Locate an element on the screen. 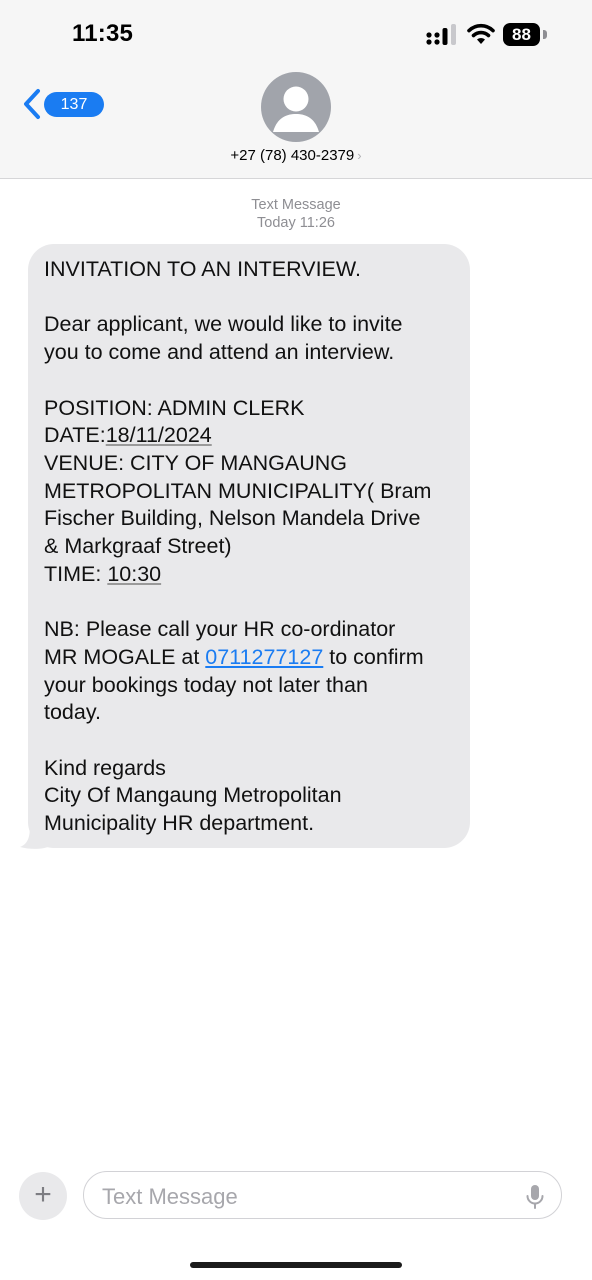 The image size is (592, 1280). message-date-label: DATE: is located at coordinates (75, 435).